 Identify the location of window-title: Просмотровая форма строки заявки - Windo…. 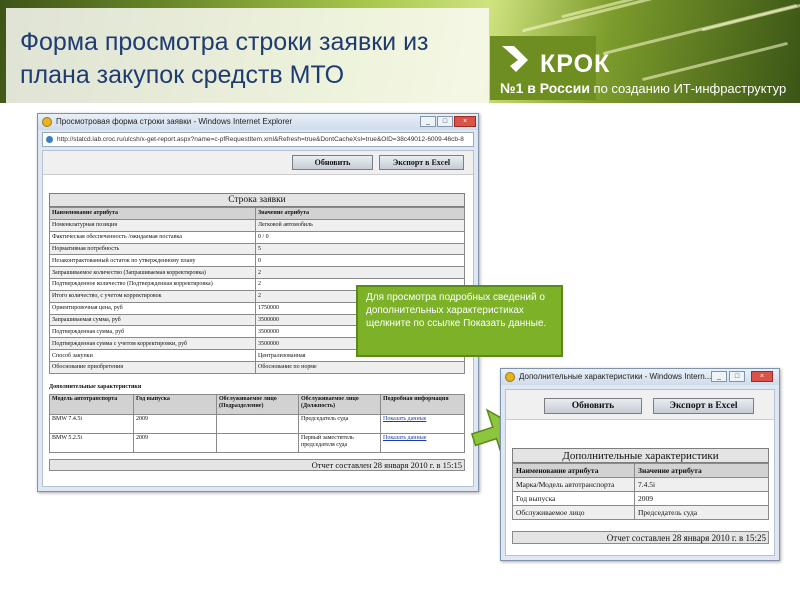
(174, 121).